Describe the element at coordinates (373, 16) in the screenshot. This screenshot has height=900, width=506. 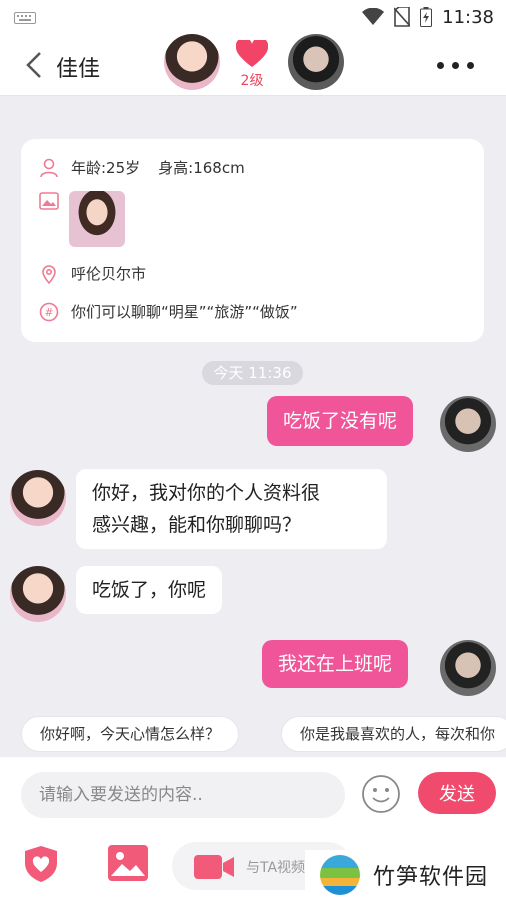
I see `wifi-icon` at that location.